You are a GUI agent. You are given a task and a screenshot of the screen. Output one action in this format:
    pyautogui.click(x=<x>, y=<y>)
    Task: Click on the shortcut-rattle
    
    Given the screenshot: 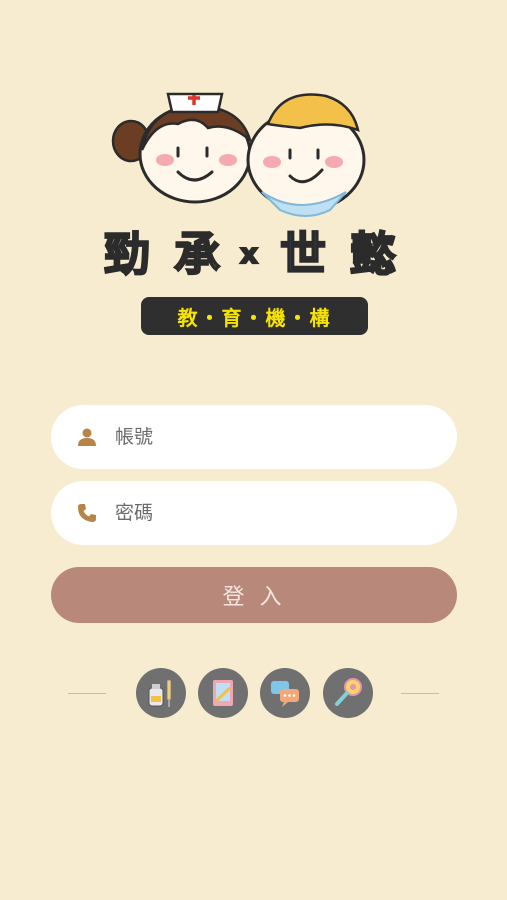 What is the action you would take?
    pyautogui.click(x=348, y=693)
    